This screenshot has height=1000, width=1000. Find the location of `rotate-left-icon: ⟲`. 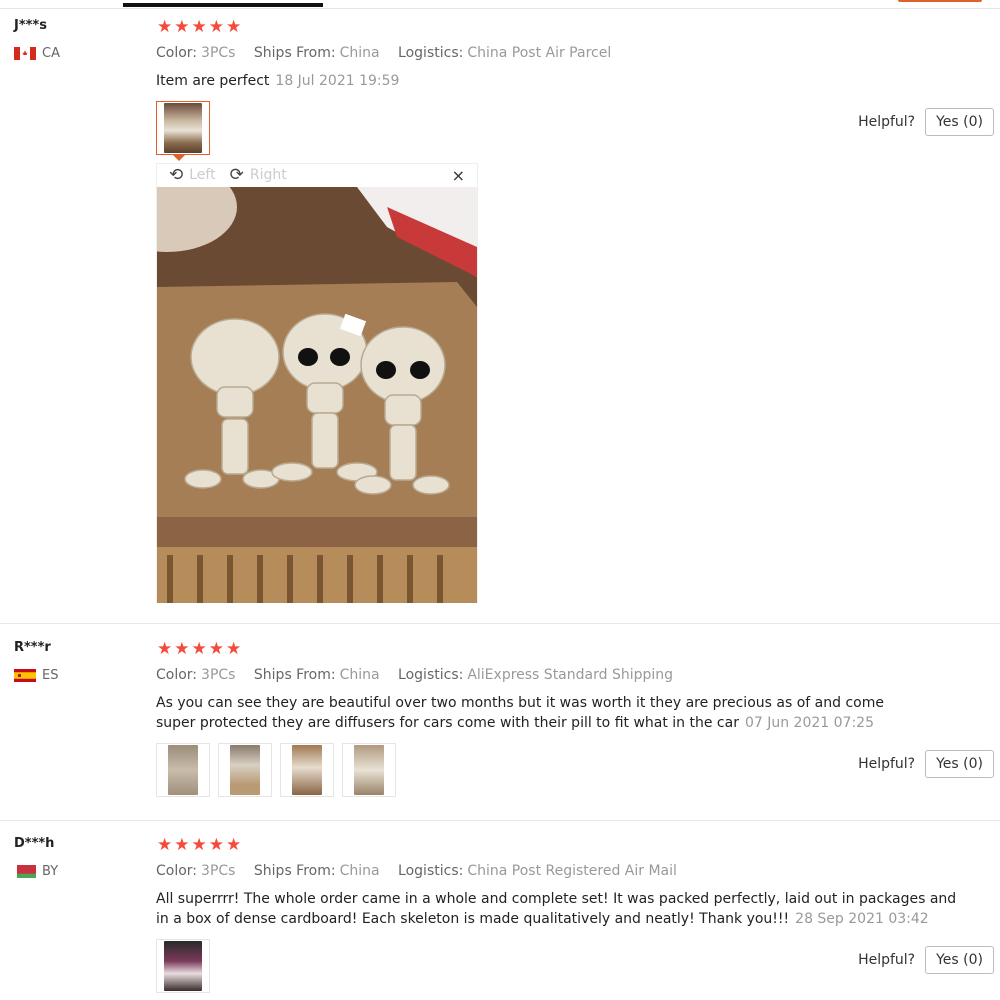

rotate-left-icon: ⟲ is located at coordinates (176, 175).